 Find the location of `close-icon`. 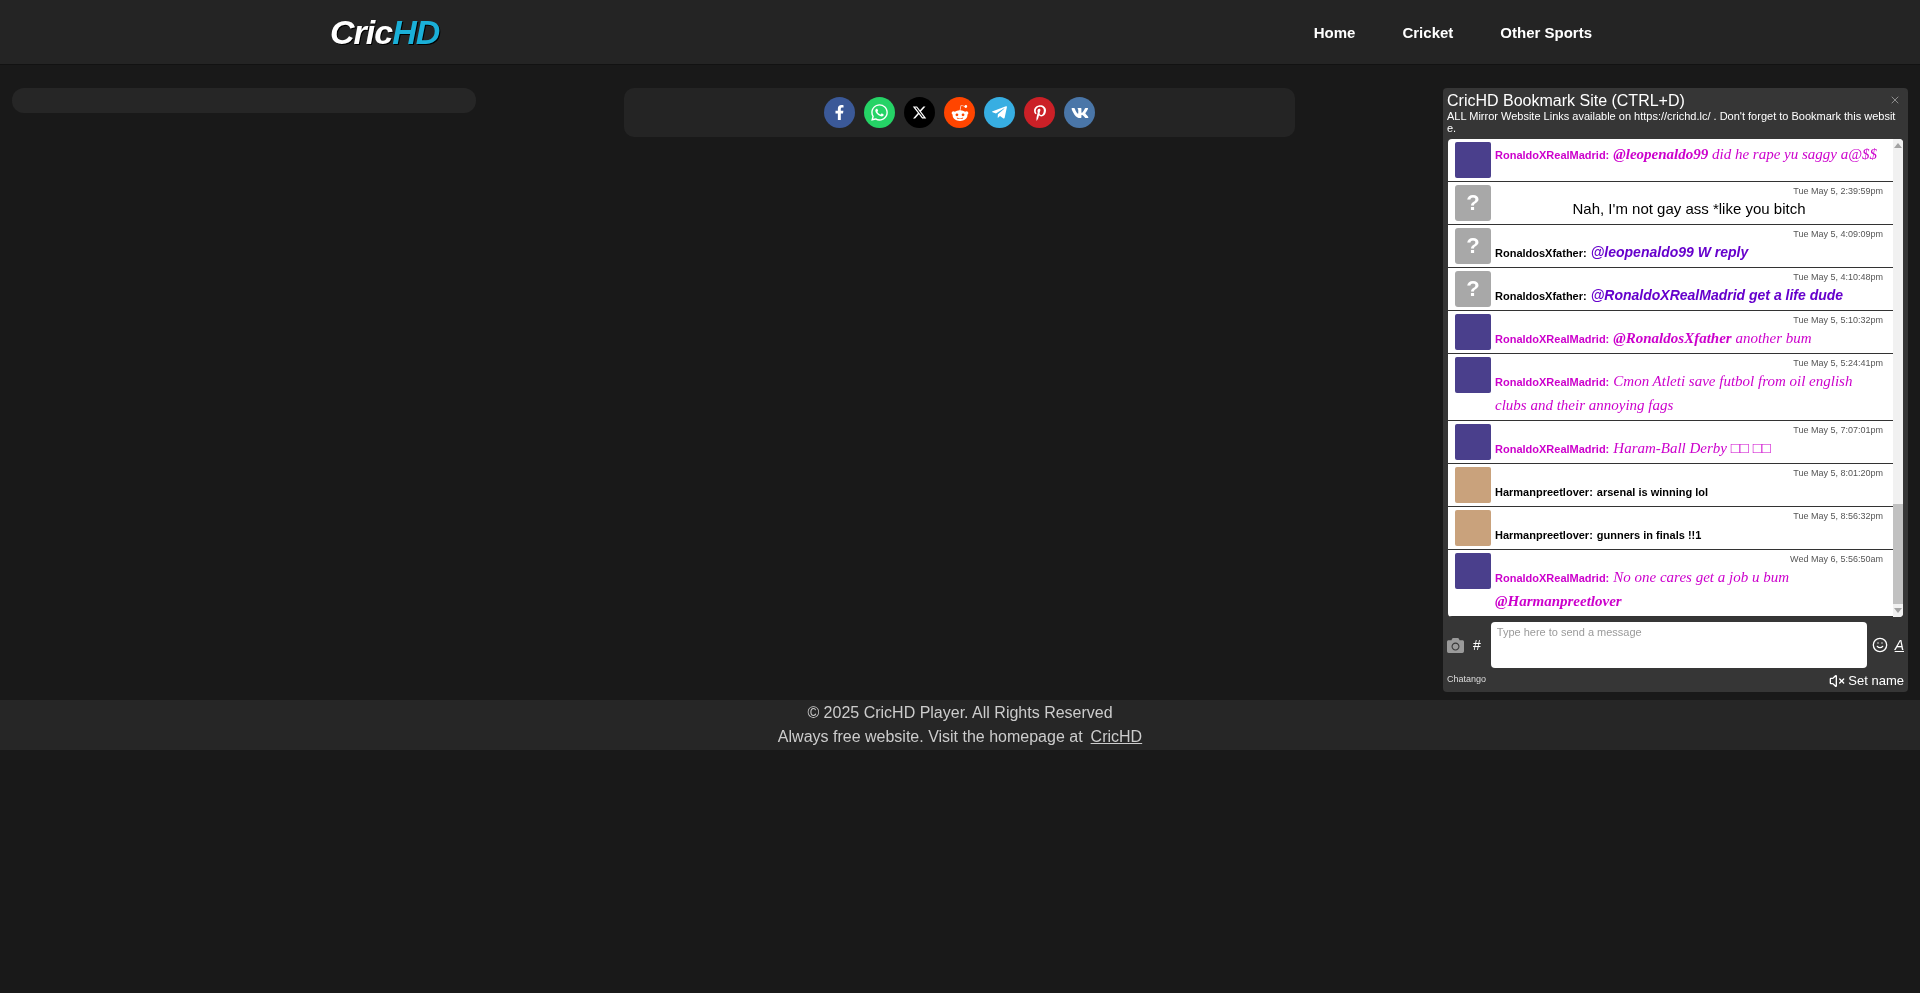

close-icon is located at coordinates (1895, 100).